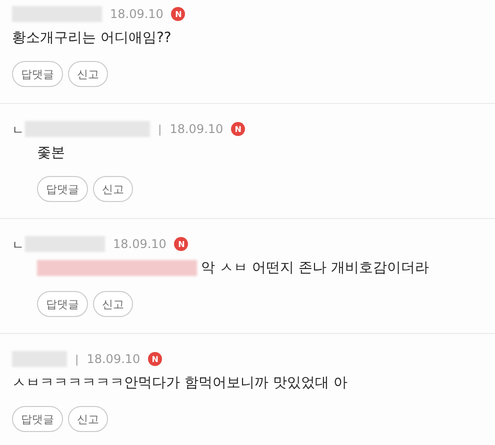  What do you see at coordinates (180, 383) in the screenshot?
I see `comment-text: ㅅㅂㅋㅋㅋㅋㅋㅋ안먹다가 함먹어보니까 맛있었대 아` at bounding box center [180, 383].